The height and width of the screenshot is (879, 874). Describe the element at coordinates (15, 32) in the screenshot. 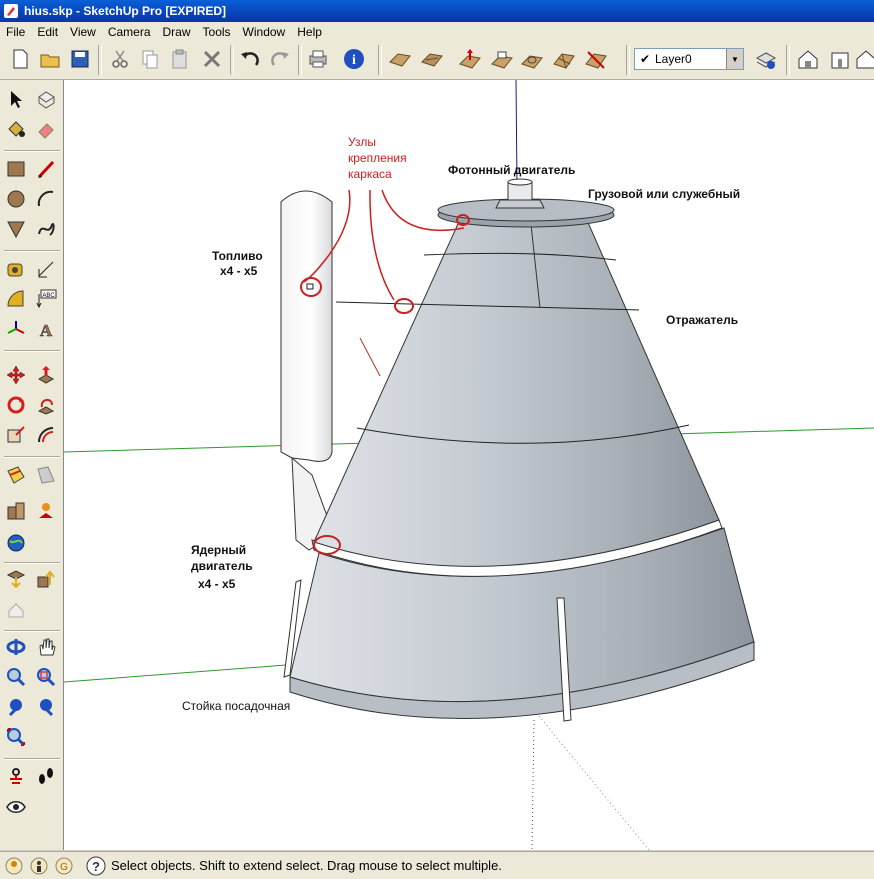

I see `menu-file: File` at that location.